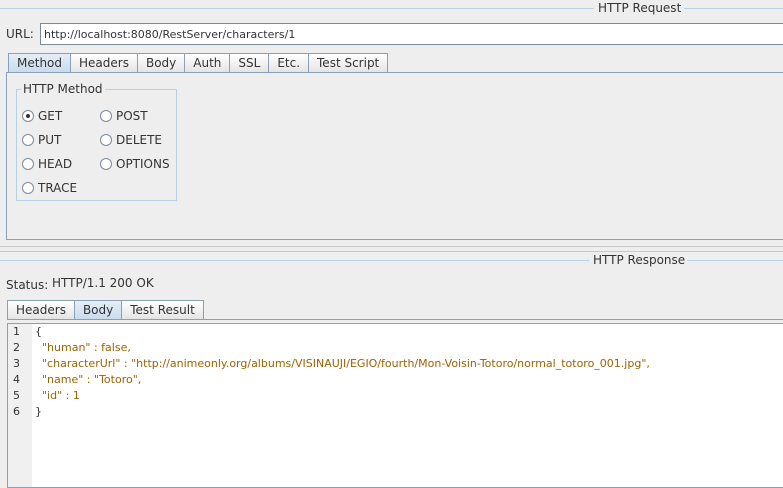 The image size is (783, 488). I want to click on radio-options-indicator, so click(106, 164).